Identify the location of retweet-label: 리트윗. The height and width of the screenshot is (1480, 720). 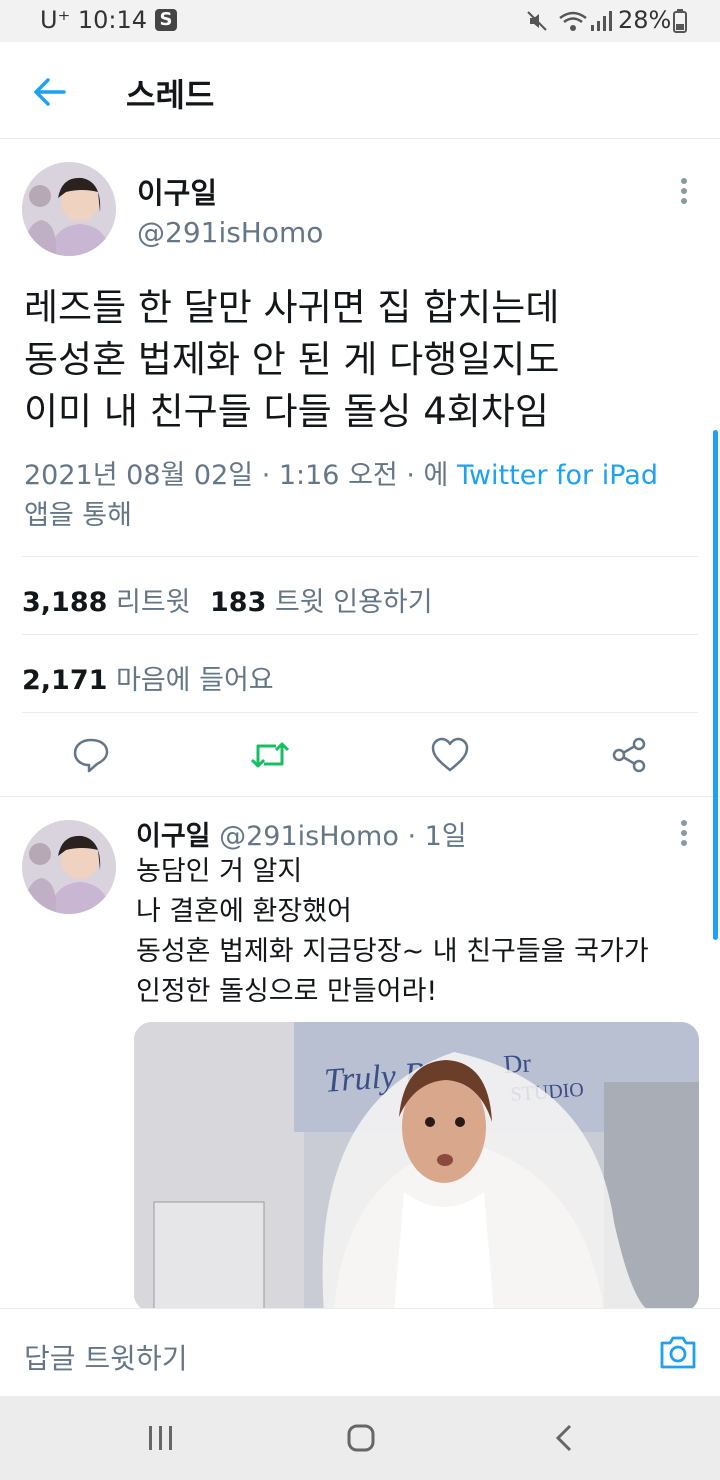
(153, 602).